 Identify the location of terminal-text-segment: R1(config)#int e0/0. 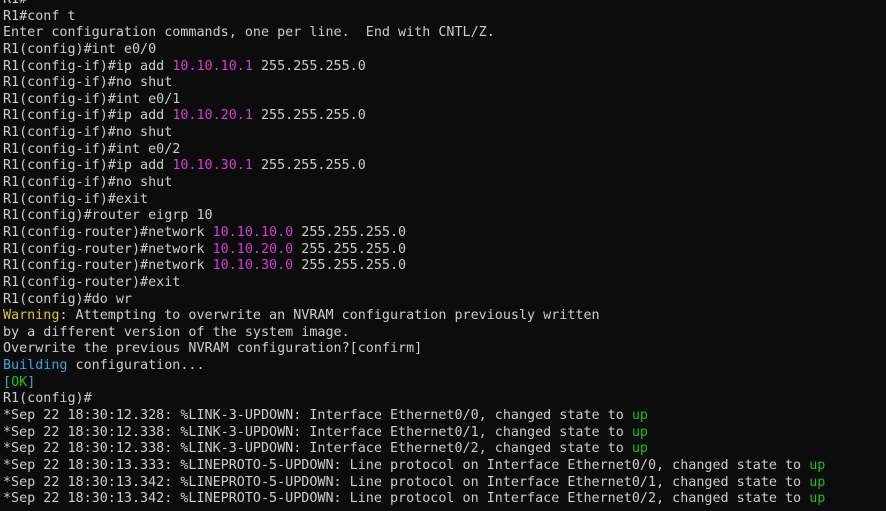
(80, 49).